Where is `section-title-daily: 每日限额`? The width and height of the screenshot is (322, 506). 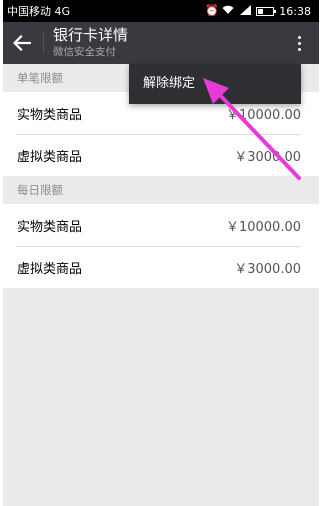 section-title-daily: 每日限额 is located at coordinates (40, 190).